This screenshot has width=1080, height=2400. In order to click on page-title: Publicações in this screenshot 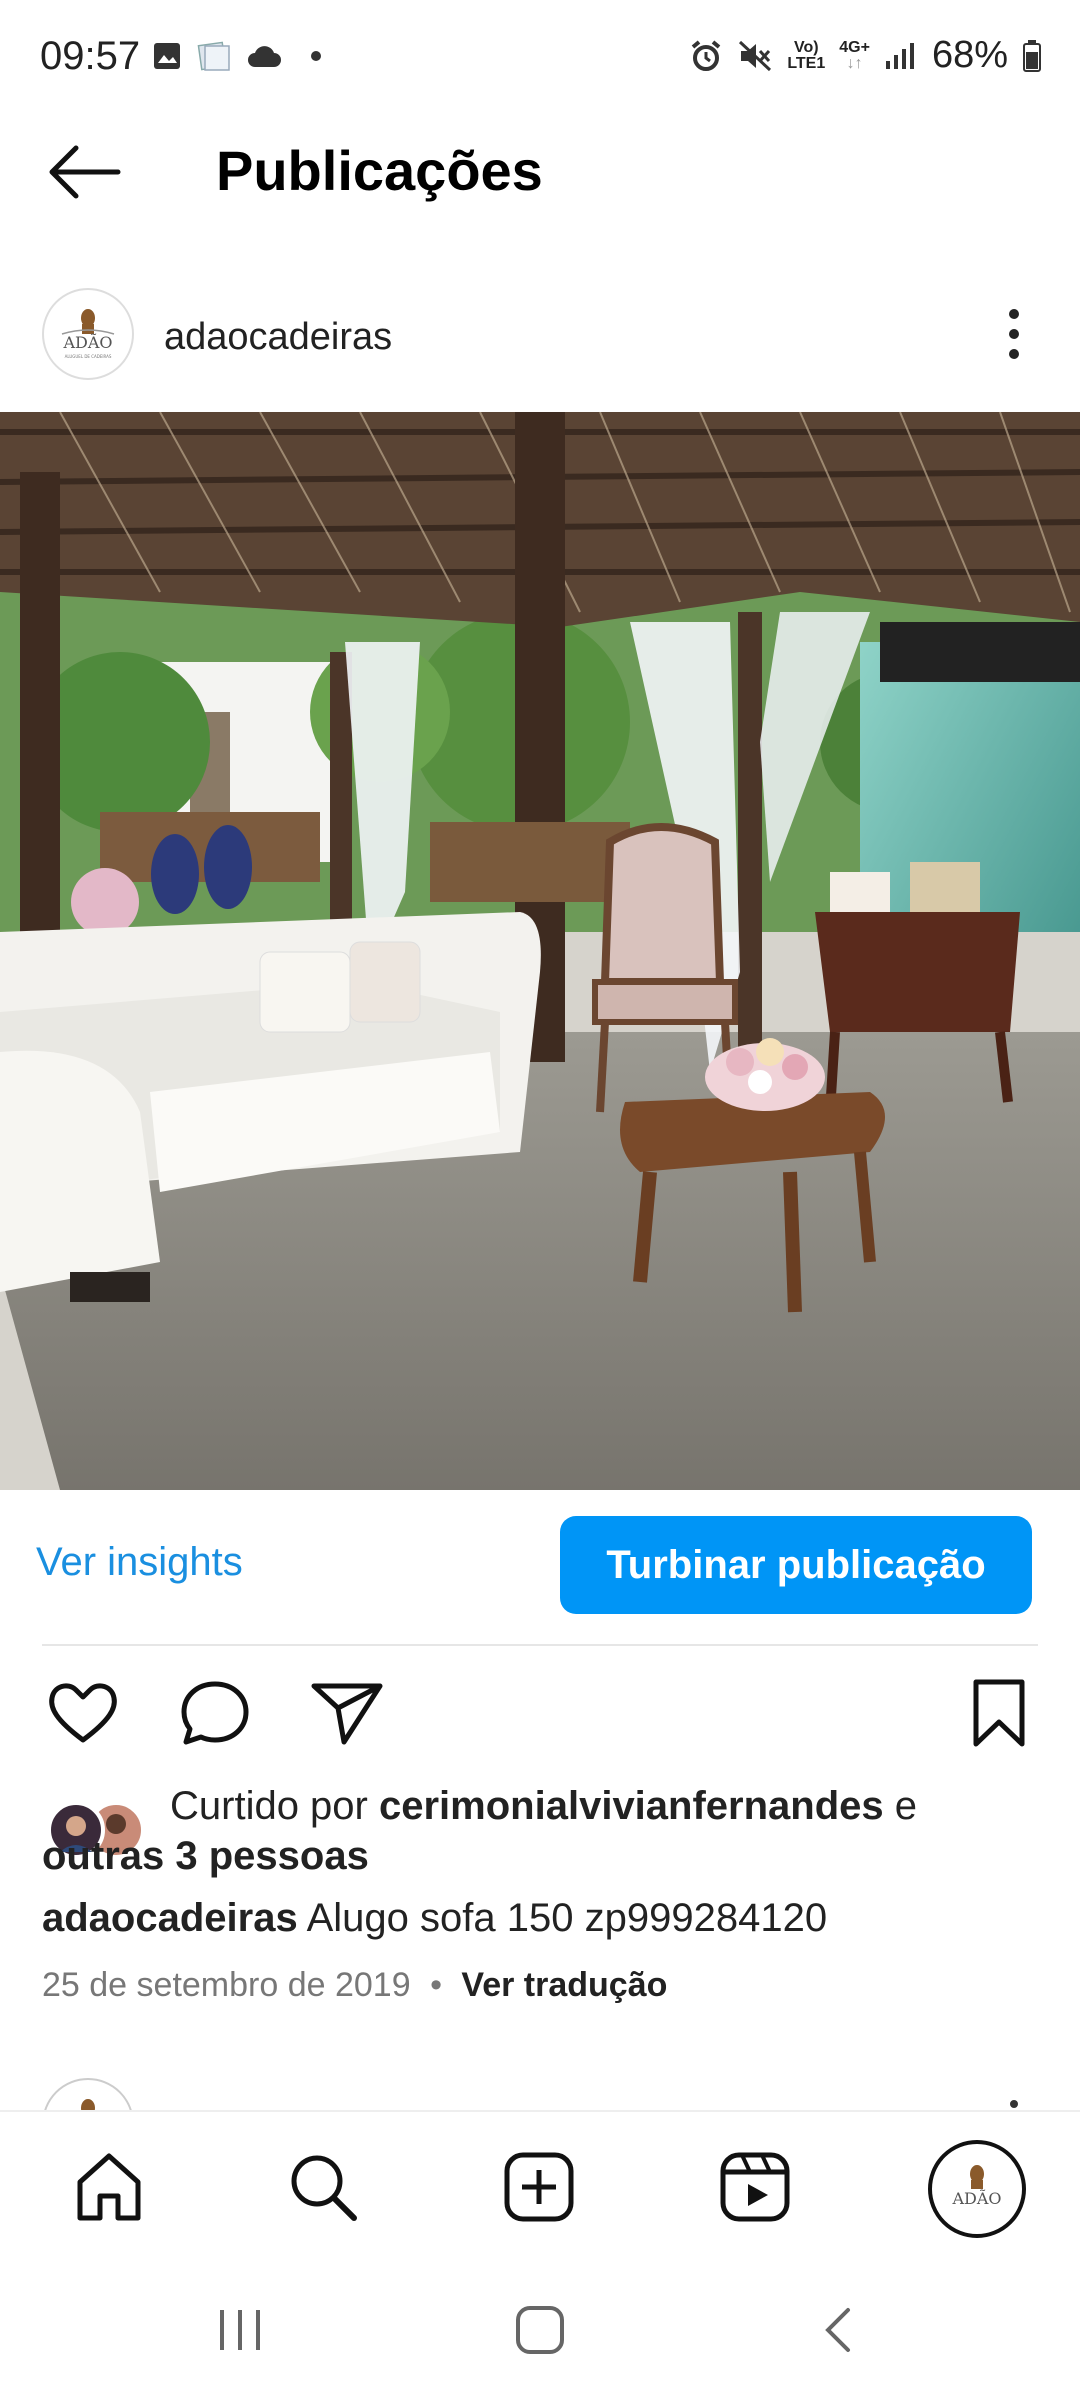, I will do `click(379, 170)`.